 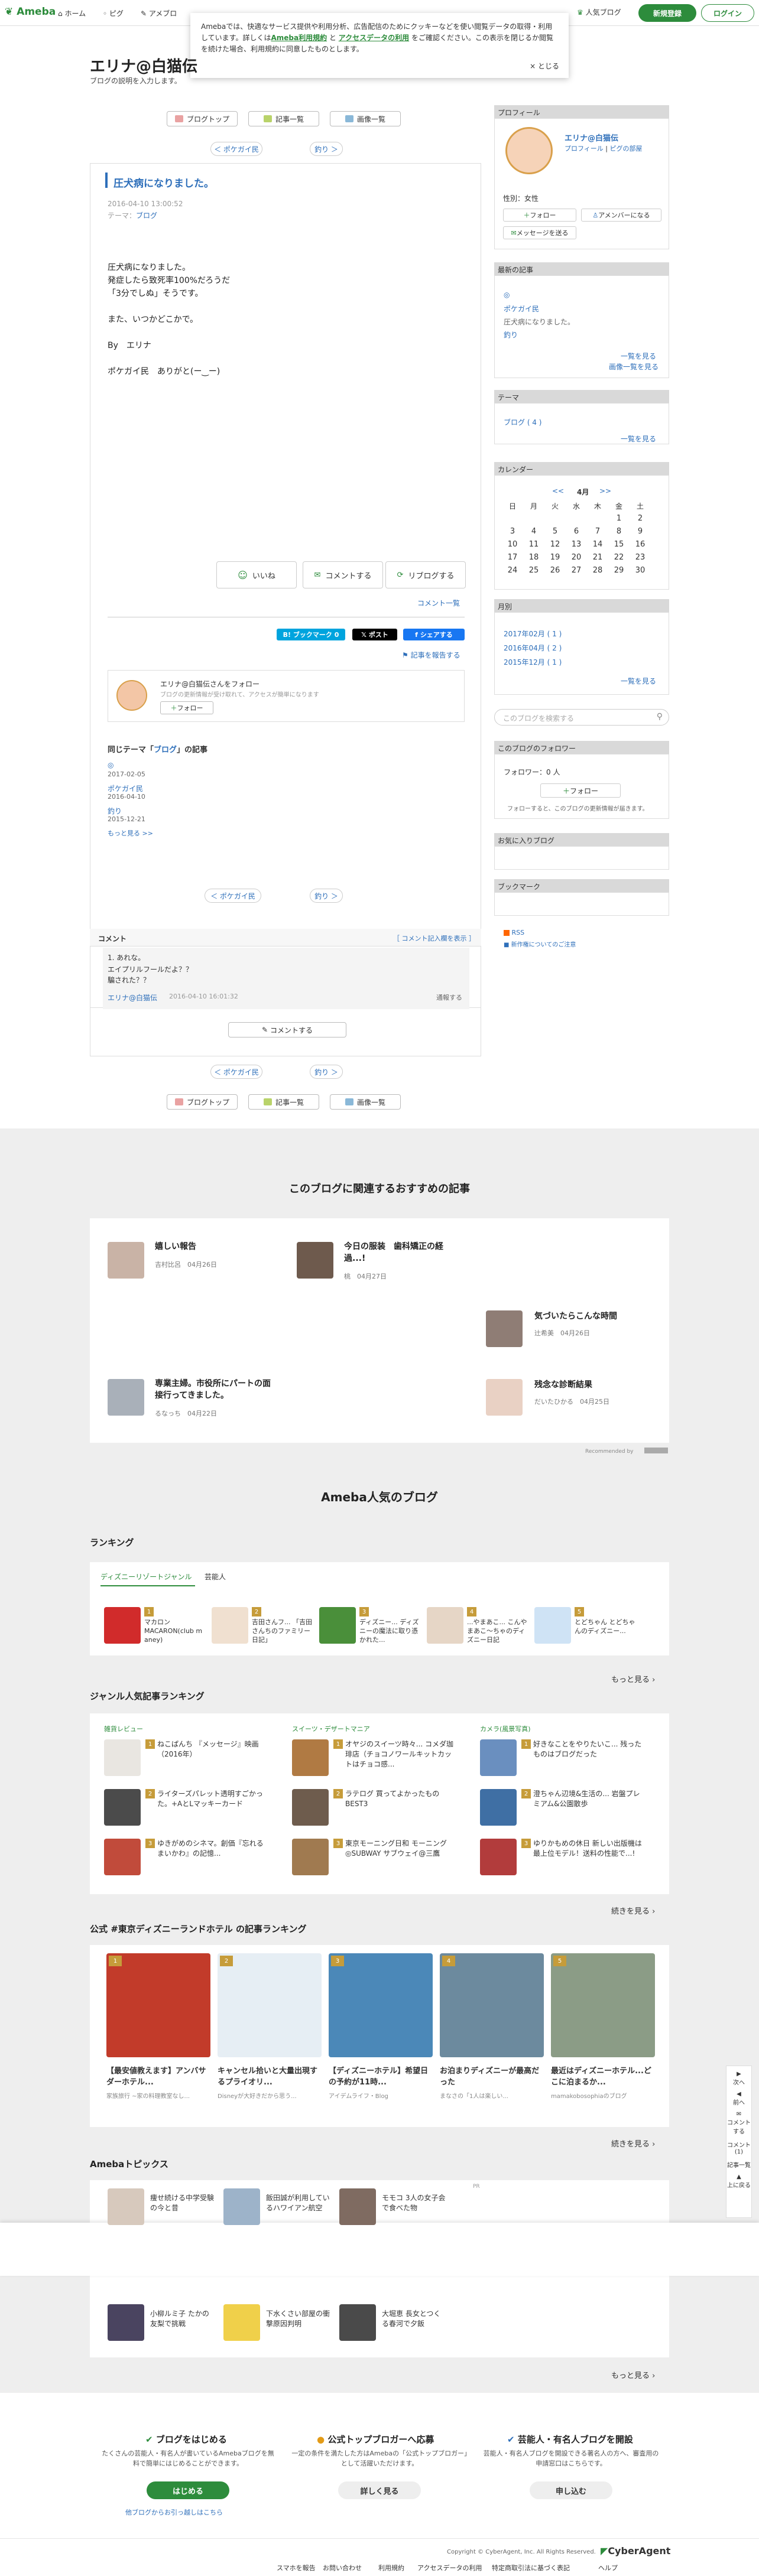 What do you see at coordinates (331, 1728) in the screenshot?
I see `genre-name: スイーツ・デザートマニア` at bounding box center [331, 1728].